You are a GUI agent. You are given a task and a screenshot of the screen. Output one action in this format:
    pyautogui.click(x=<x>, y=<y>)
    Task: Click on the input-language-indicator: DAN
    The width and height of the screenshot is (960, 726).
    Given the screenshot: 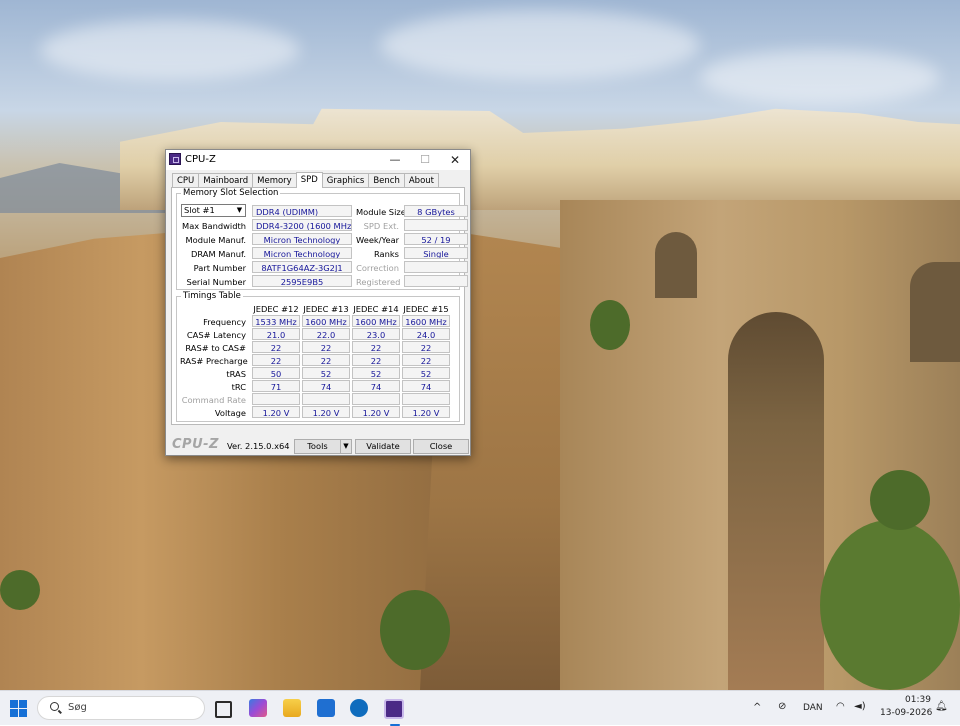 What is the action you would take?
    pyautogui.click(x=813, y=708)
    